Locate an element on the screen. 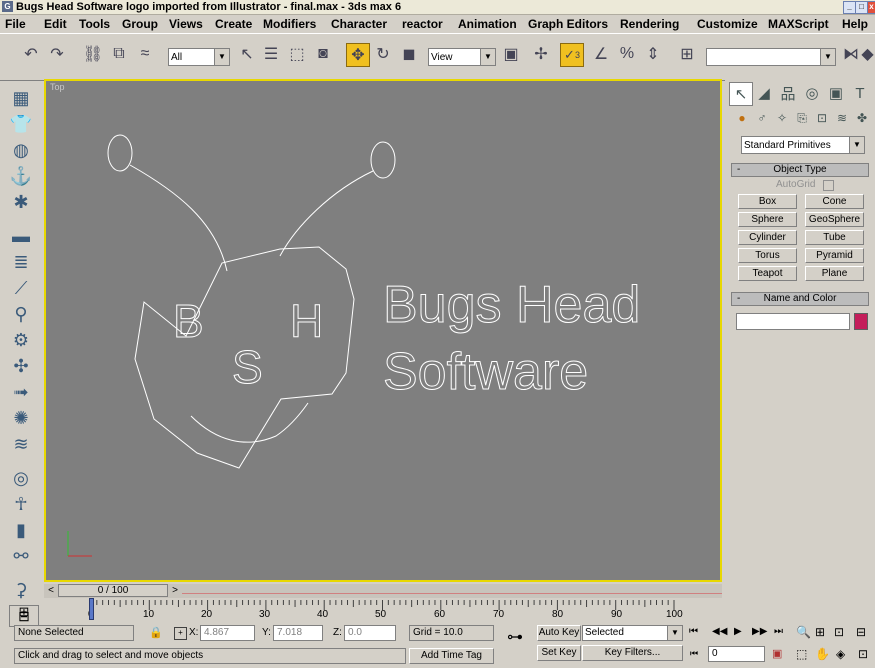 This screenshot has height=668, width=875. motor-icon: ⚙ is located at coordinates (21, 340).